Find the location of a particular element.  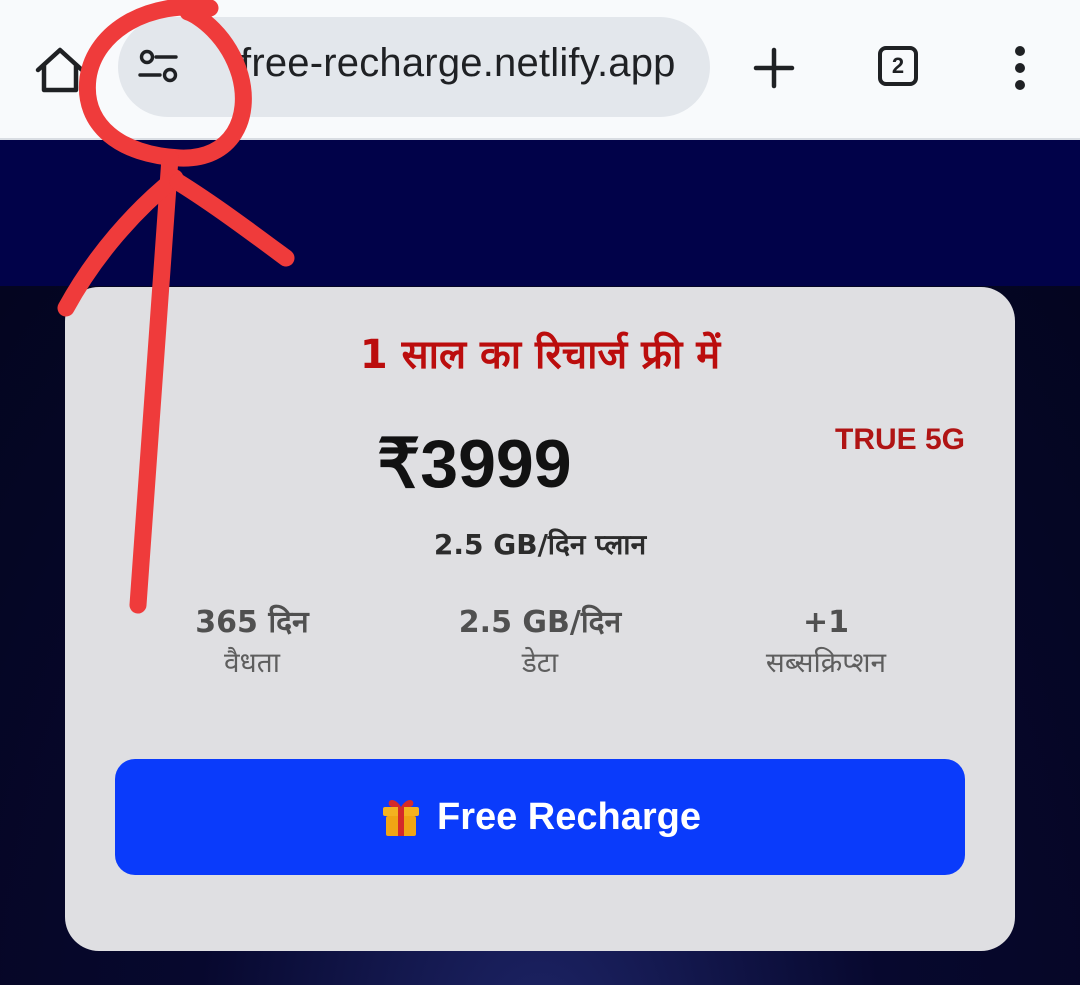

benefit-data: 2.5 GB/दिन डेटा is located at coordinates (540, 643).